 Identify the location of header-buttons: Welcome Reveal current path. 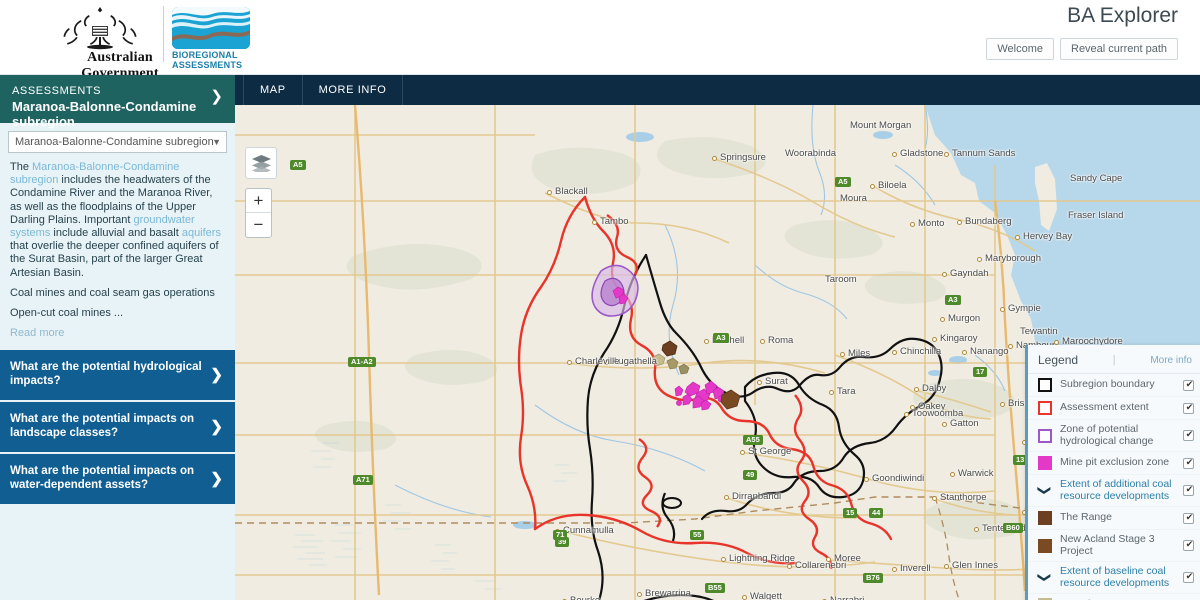
(1082, 49).